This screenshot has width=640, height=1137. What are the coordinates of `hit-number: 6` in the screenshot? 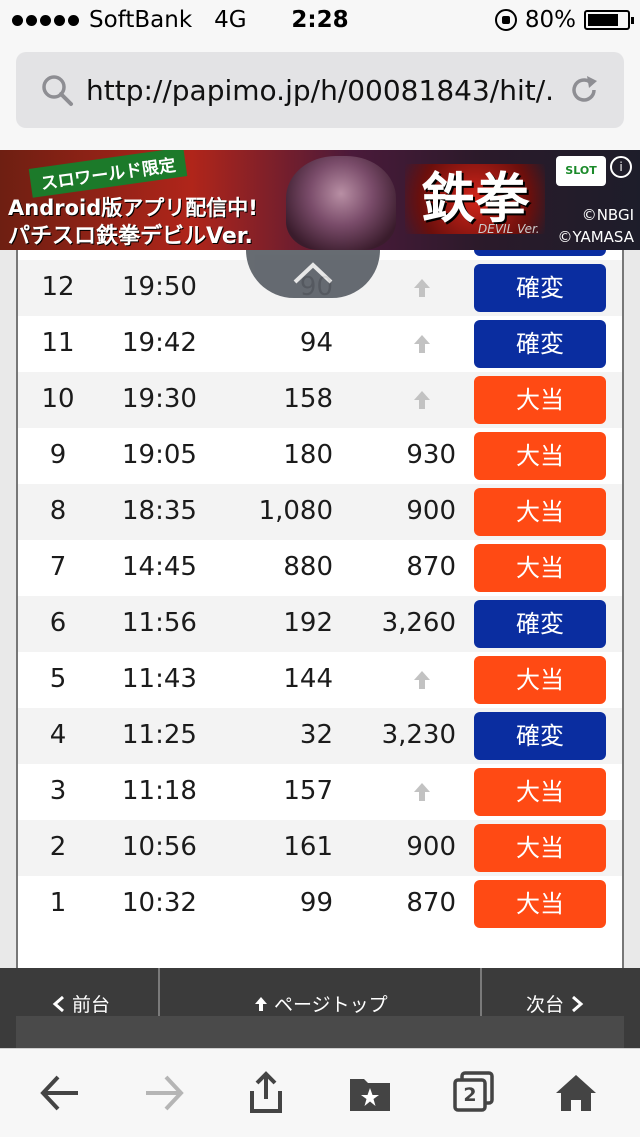 It's located at (58, 623).